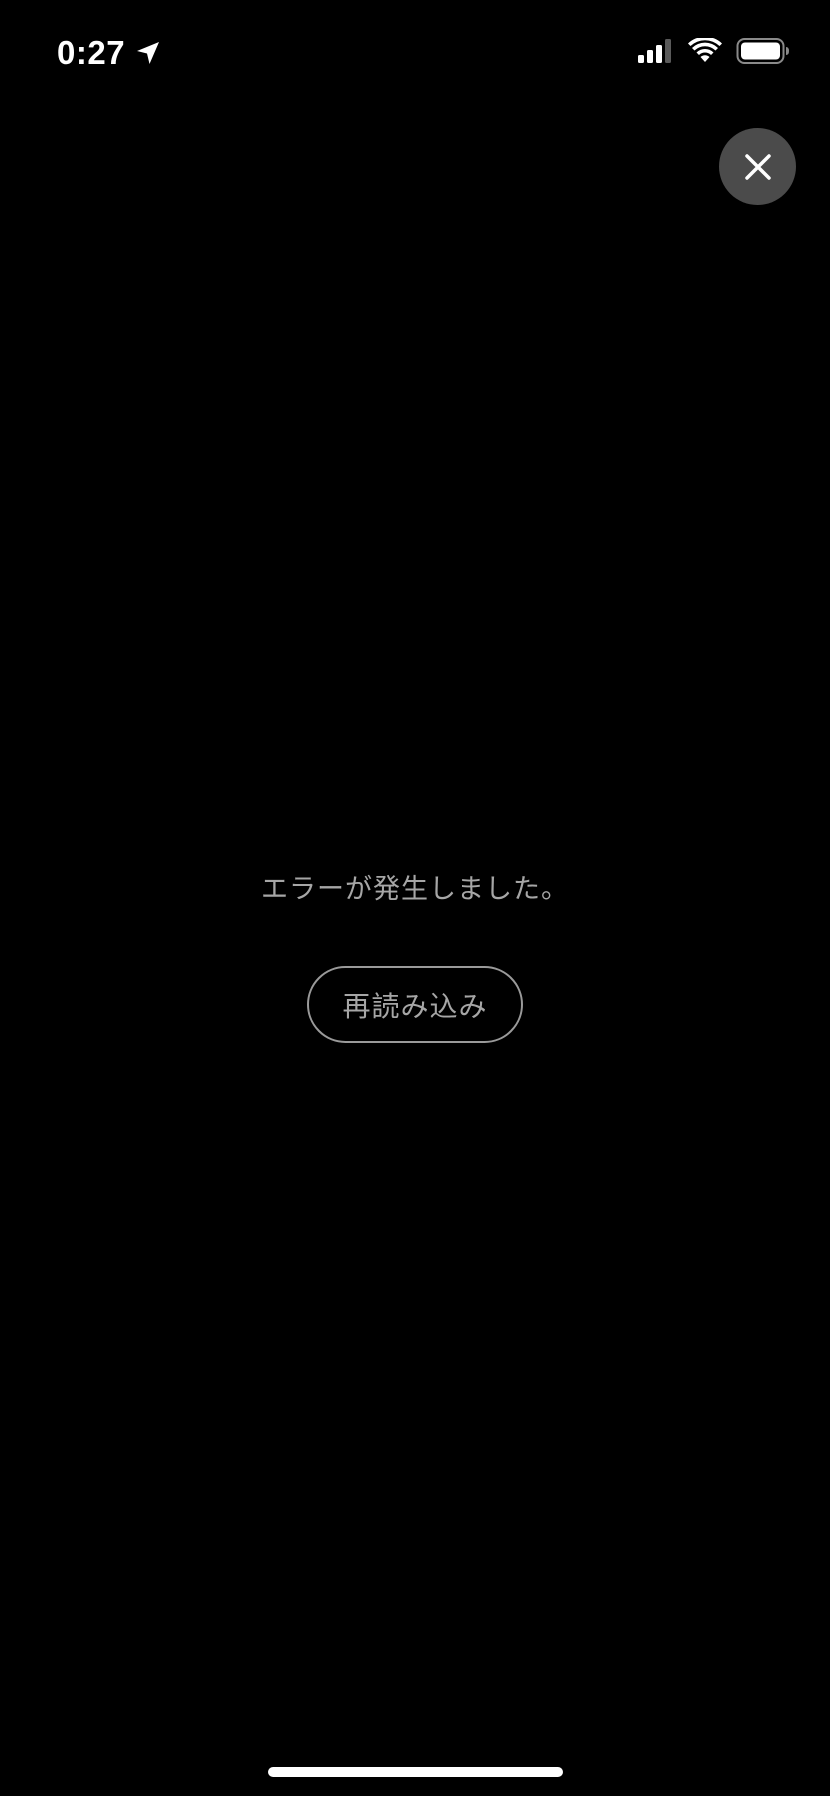 The image size is (830, 1796). What do you see at coordinates (415, 889) in the screenshot?
I see `error-message: エラーが発生しました。` at bounding box center [415, 889].